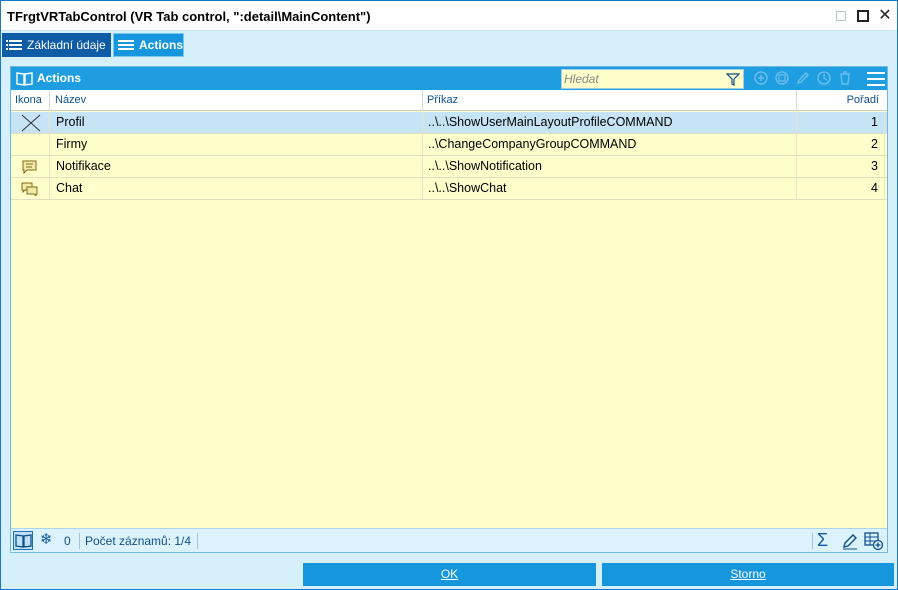 The image size is (898, 590). I want to click on column-header-ikona: Ikona, so click(30, 100).